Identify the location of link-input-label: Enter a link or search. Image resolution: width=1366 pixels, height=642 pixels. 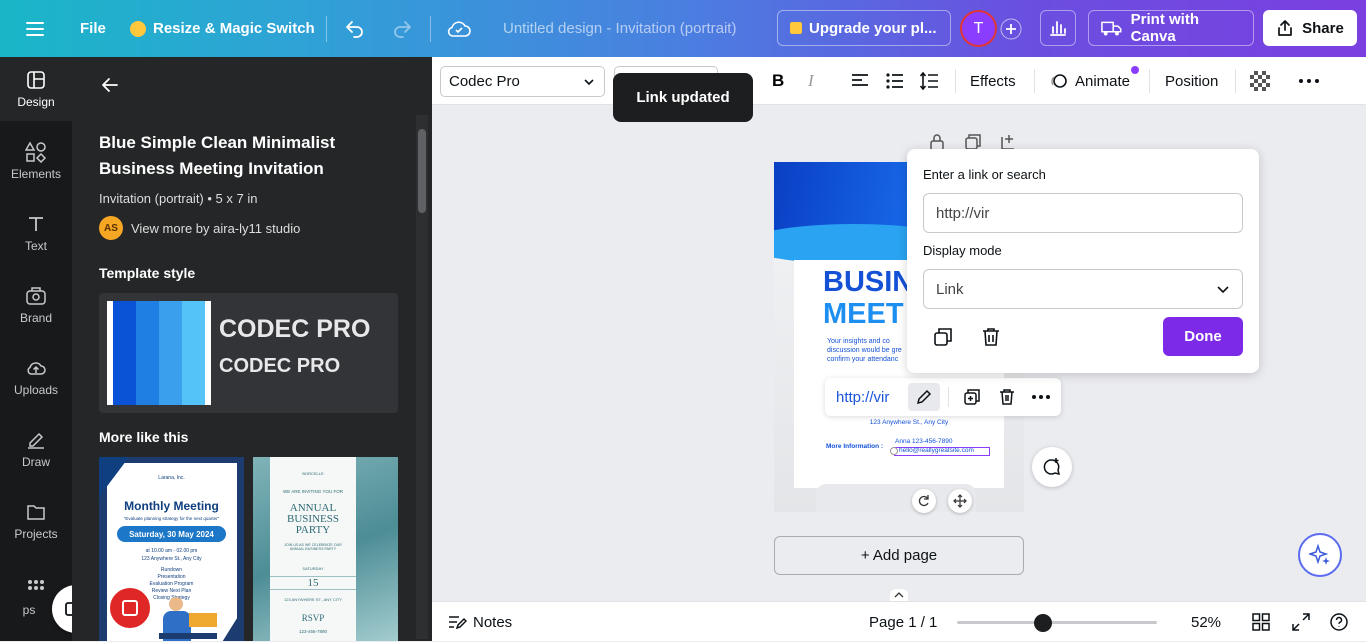
(984, 174).